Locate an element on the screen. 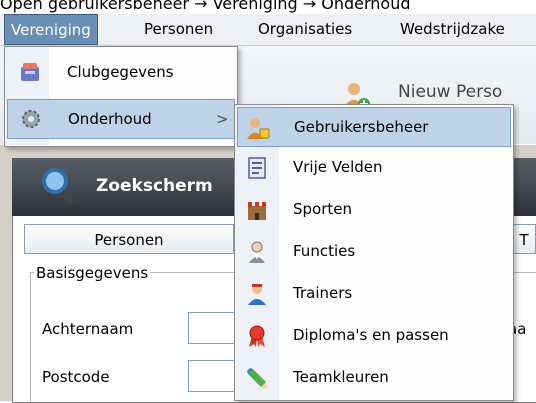  menu-wedstrijdzaken: Wedstrijdzake is located at coordinates (452, 29).